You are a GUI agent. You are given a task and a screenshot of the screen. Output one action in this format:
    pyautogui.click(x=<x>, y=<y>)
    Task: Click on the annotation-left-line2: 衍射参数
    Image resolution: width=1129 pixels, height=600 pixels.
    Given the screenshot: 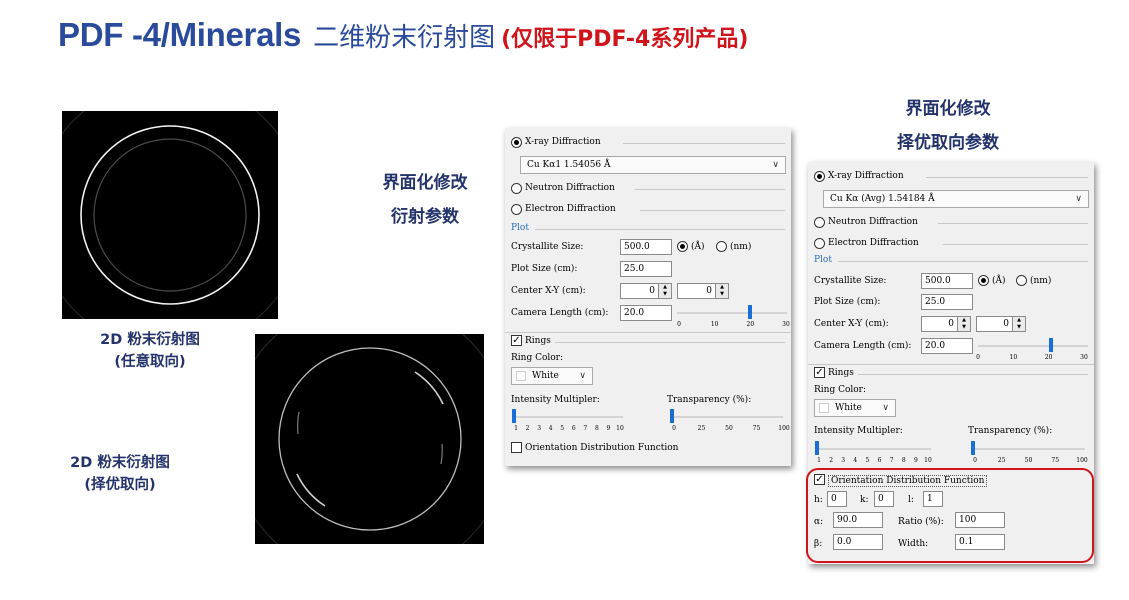 What is the action you would take?
    pyautogui.click(x=425, y=217)
    